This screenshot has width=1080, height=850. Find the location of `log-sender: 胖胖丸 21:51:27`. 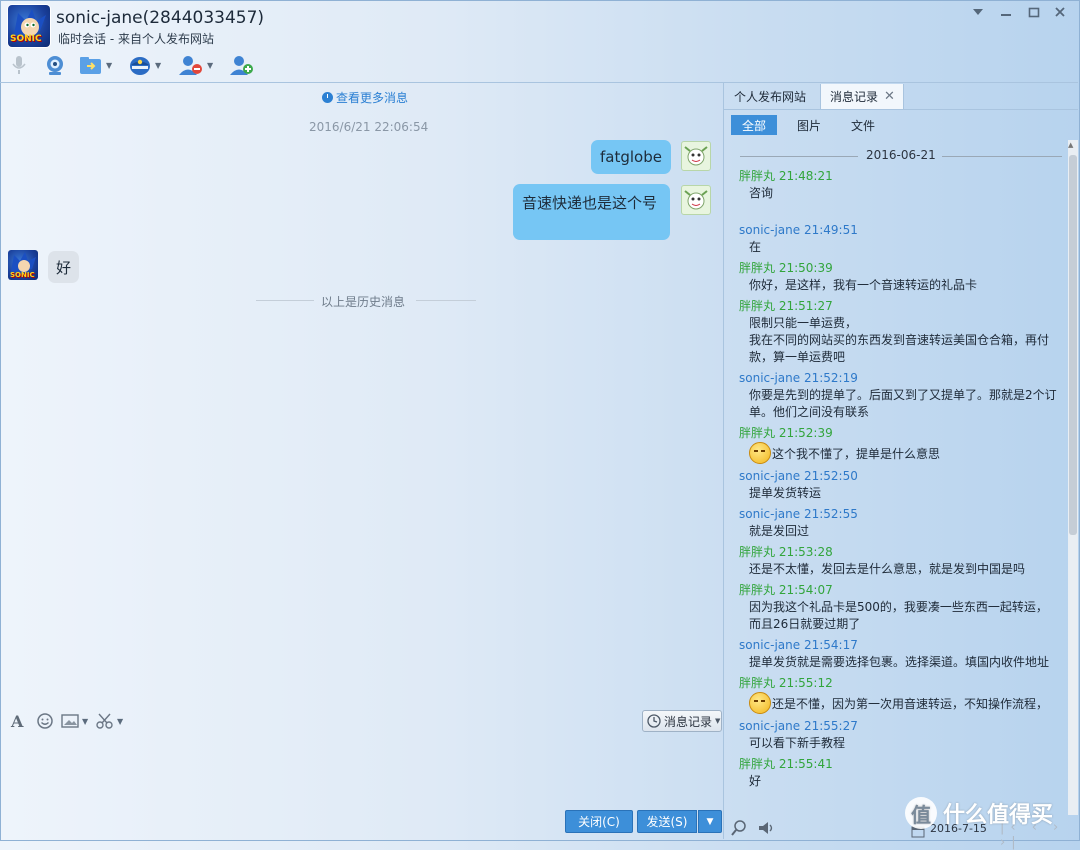

log-sender: 胖胖丸 21:51:27 is located at coordinates (786, 306).